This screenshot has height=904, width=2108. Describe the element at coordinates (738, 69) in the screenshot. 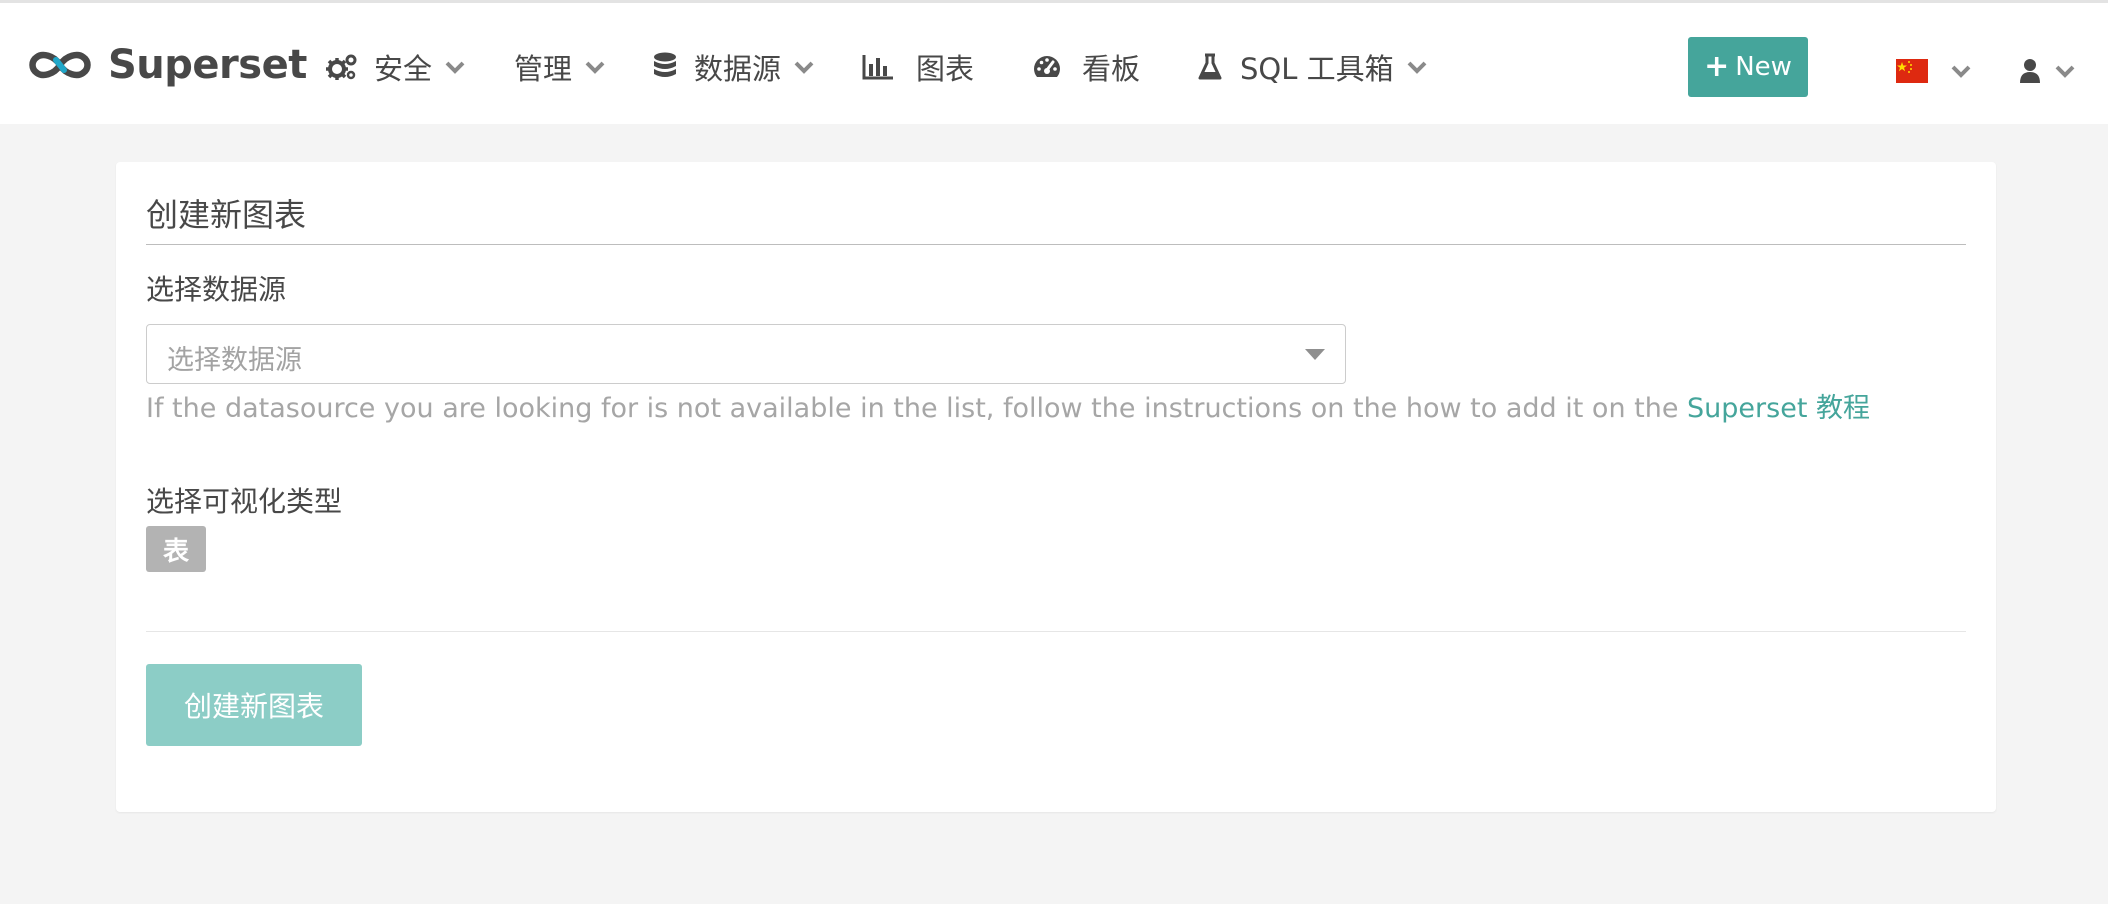

I see `nav-datasources-label: 数据源` at that location.